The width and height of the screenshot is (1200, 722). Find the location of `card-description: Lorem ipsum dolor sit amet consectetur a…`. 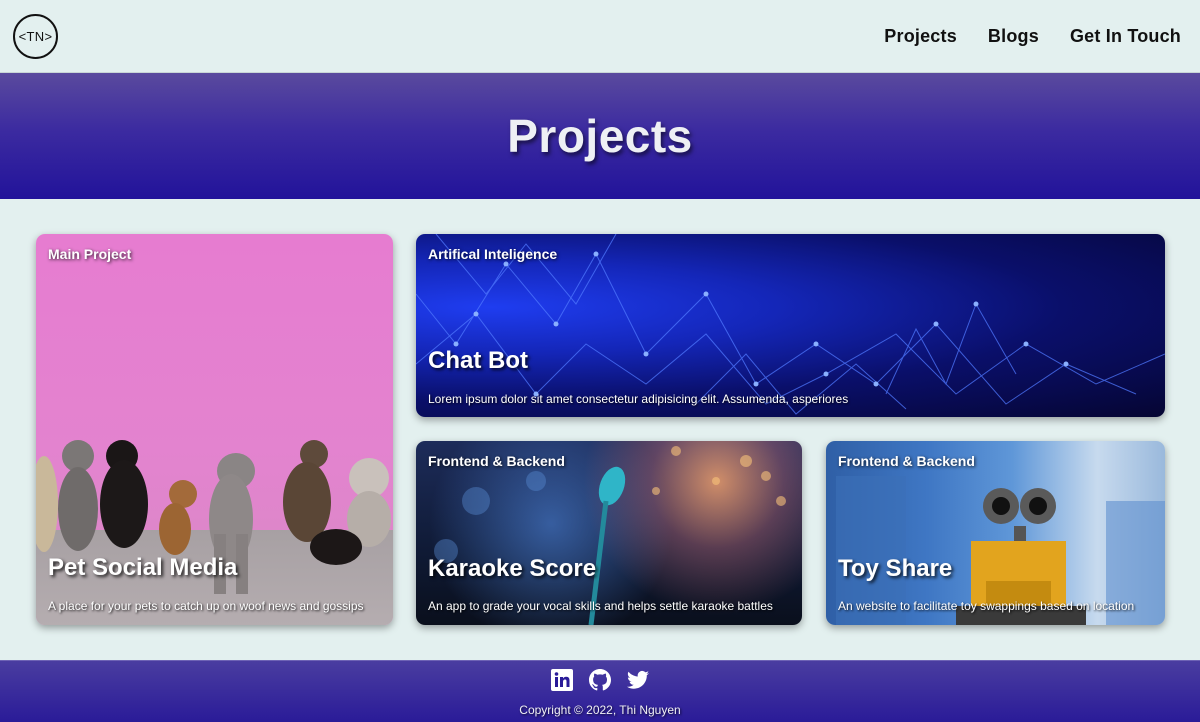

card-description: Lorem ipsum dolor sit amet consectetur a… is located at coordinates (638, 399).